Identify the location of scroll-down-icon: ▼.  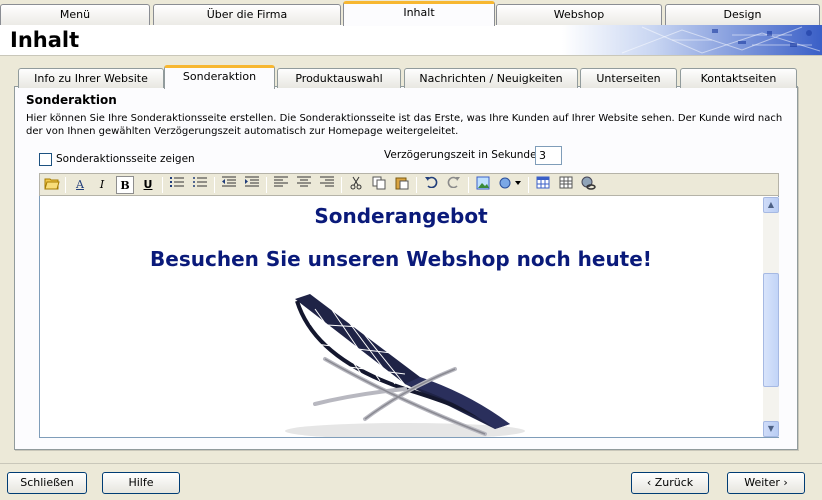
(771, 429).